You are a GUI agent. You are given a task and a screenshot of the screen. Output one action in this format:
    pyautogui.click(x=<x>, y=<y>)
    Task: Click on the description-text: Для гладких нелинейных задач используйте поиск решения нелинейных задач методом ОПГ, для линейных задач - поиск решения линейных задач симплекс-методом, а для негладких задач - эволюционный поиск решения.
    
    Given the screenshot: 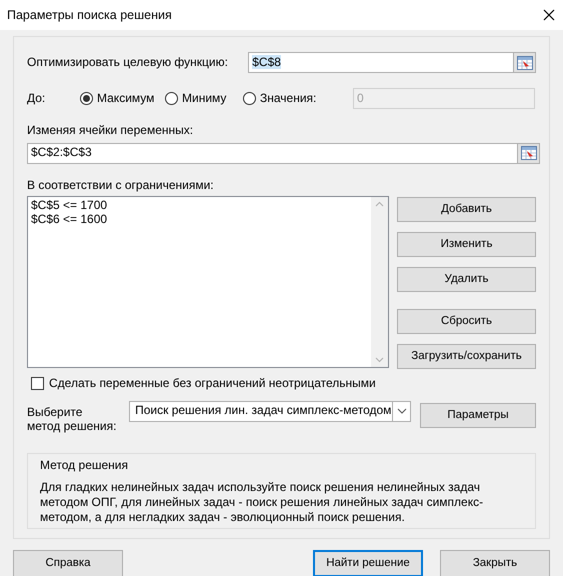 What is the action you would take?
    pyautogui.click(x=262, y=503)
    